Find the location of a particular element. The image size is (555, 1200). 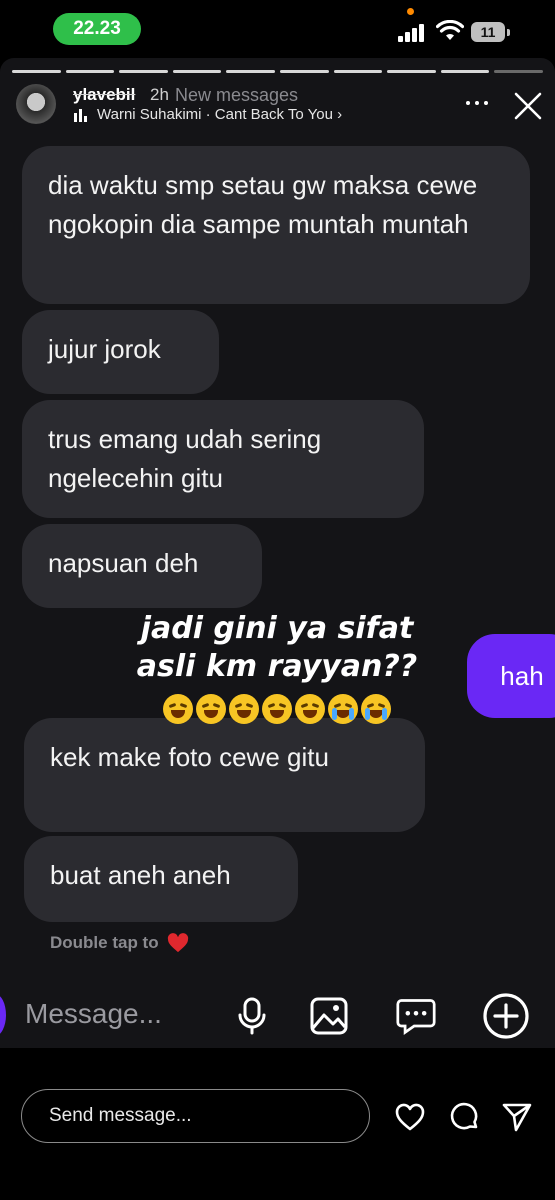

new-messages-label: New messages is located at coordinates (237, 95).